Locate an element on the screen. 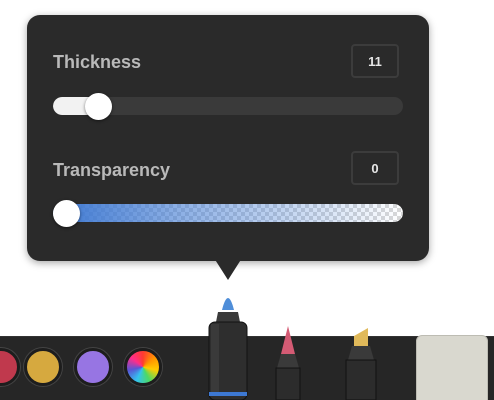  multicolor-swatch is located at coordinates (143, 367).